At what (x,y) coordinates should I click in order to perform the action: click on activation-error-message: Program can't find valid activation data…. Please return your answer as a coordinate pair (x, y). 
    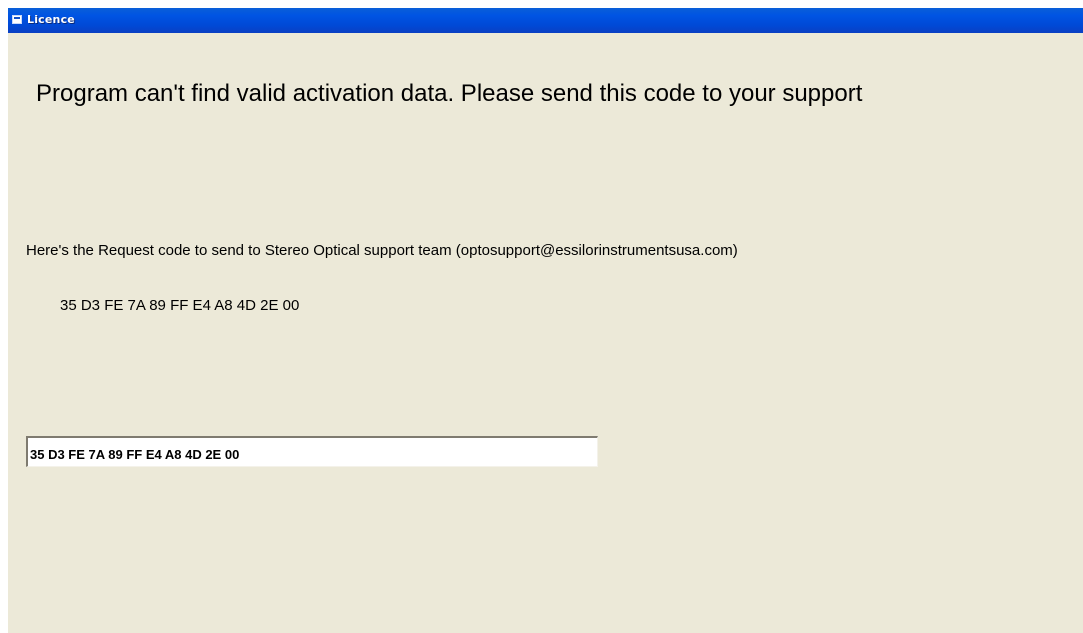
    Looking at the image, I should click on (449, 93).